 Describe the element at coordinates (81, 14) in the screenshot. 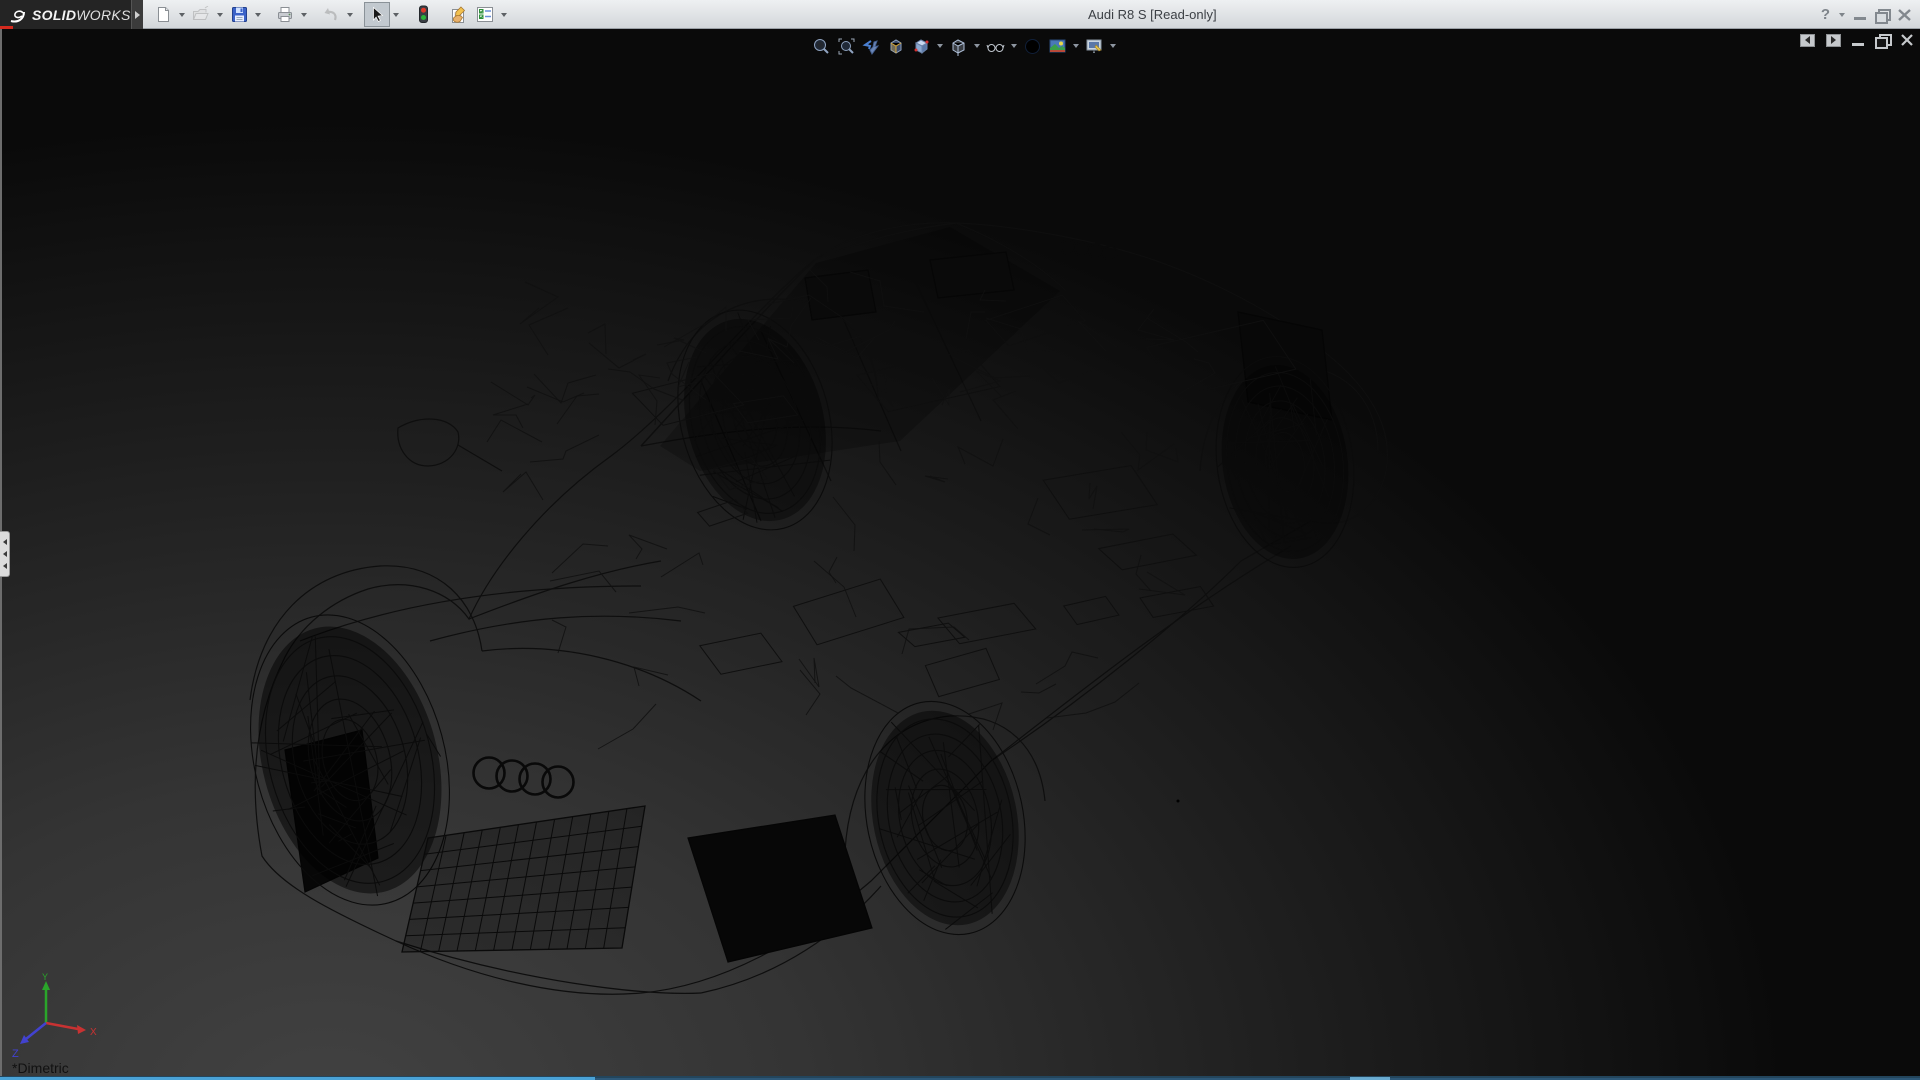

I see `brand-text: SOLIDWORKS` at that location.